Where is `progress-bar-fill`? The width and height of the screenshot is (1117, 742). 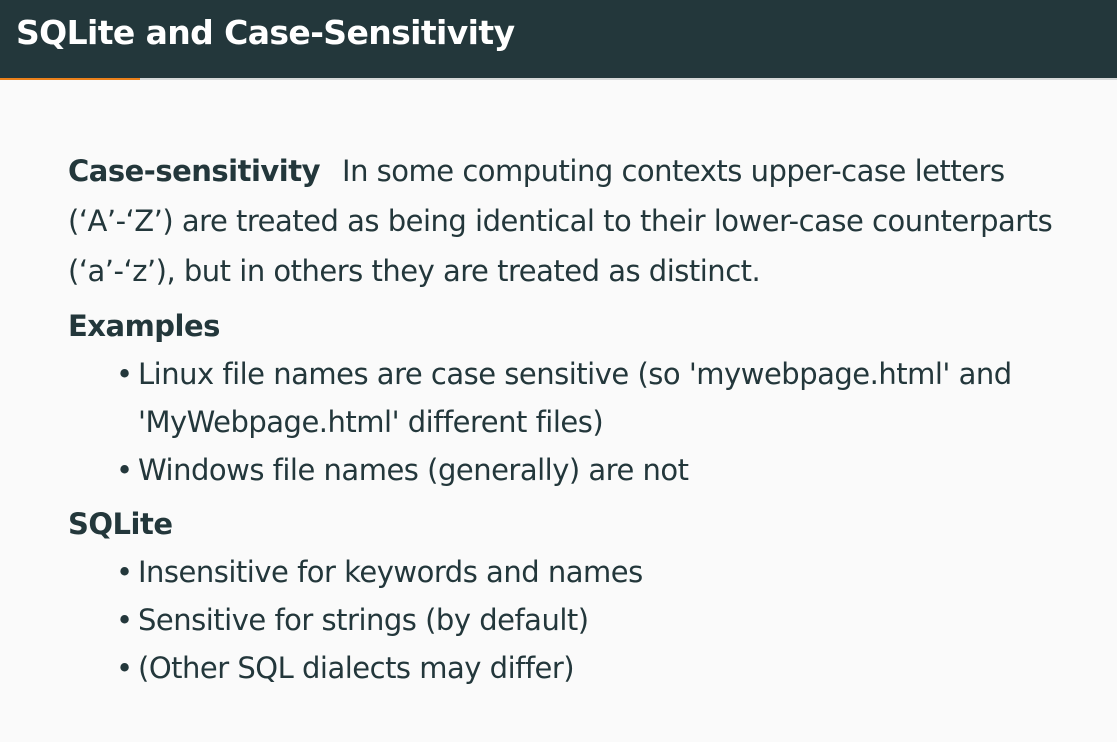 progress-bar-fill is located at coordinates (70, 79).